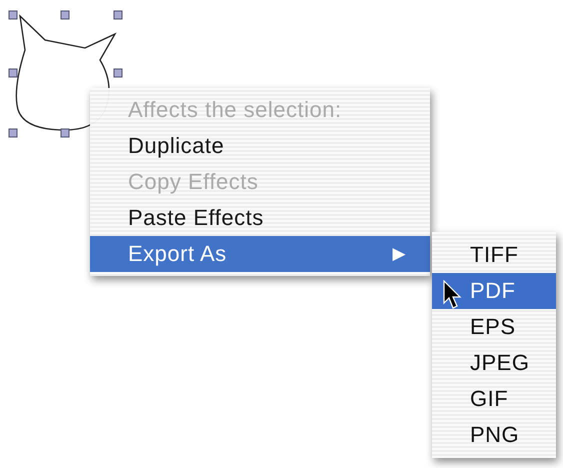 This screenshot has width=563, height=468. I want to click on menu-item: Duplicate, so click(260, 146).